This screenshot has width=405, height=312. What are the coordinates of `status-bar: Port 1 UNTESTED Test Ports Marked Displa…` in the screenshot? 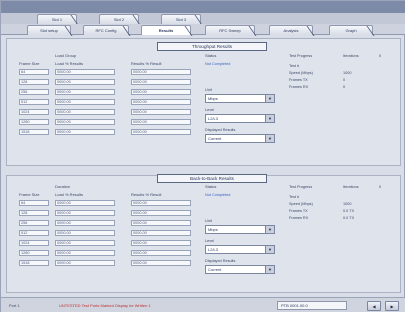 It's located at (203, 304).